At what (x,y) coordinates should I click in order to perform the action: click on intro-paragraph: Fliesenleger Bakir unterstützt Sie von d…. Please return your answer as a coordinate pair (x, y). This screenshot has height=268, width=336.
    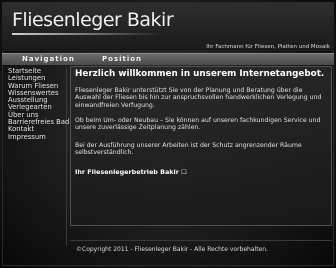
    Looking at the image, I should click on (198, 98).